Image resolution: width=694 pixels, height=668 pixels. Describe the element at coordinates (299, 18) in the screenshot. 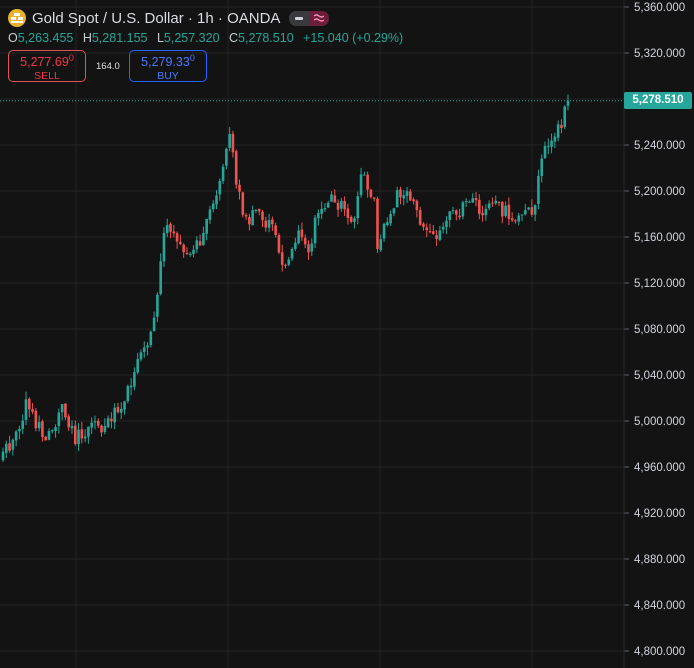

I see `minus-icon` at that location.